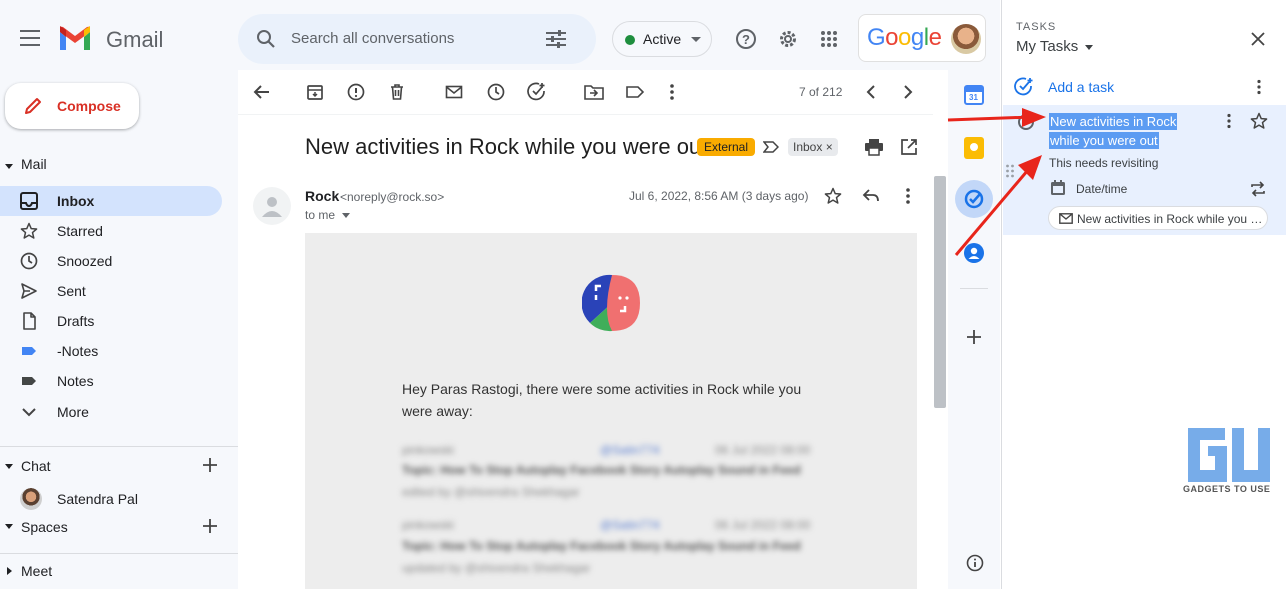 The image size is (1286, 589). Describe the element at coordinates (1103, 163) in the screenshot. I see `task-details: This needs revisiting` at that location.